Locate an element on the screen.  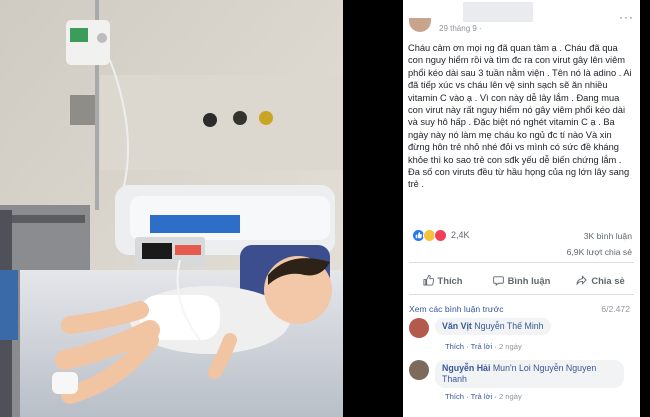
reaction-count: 2,4K is located at coordinates (460, 235).